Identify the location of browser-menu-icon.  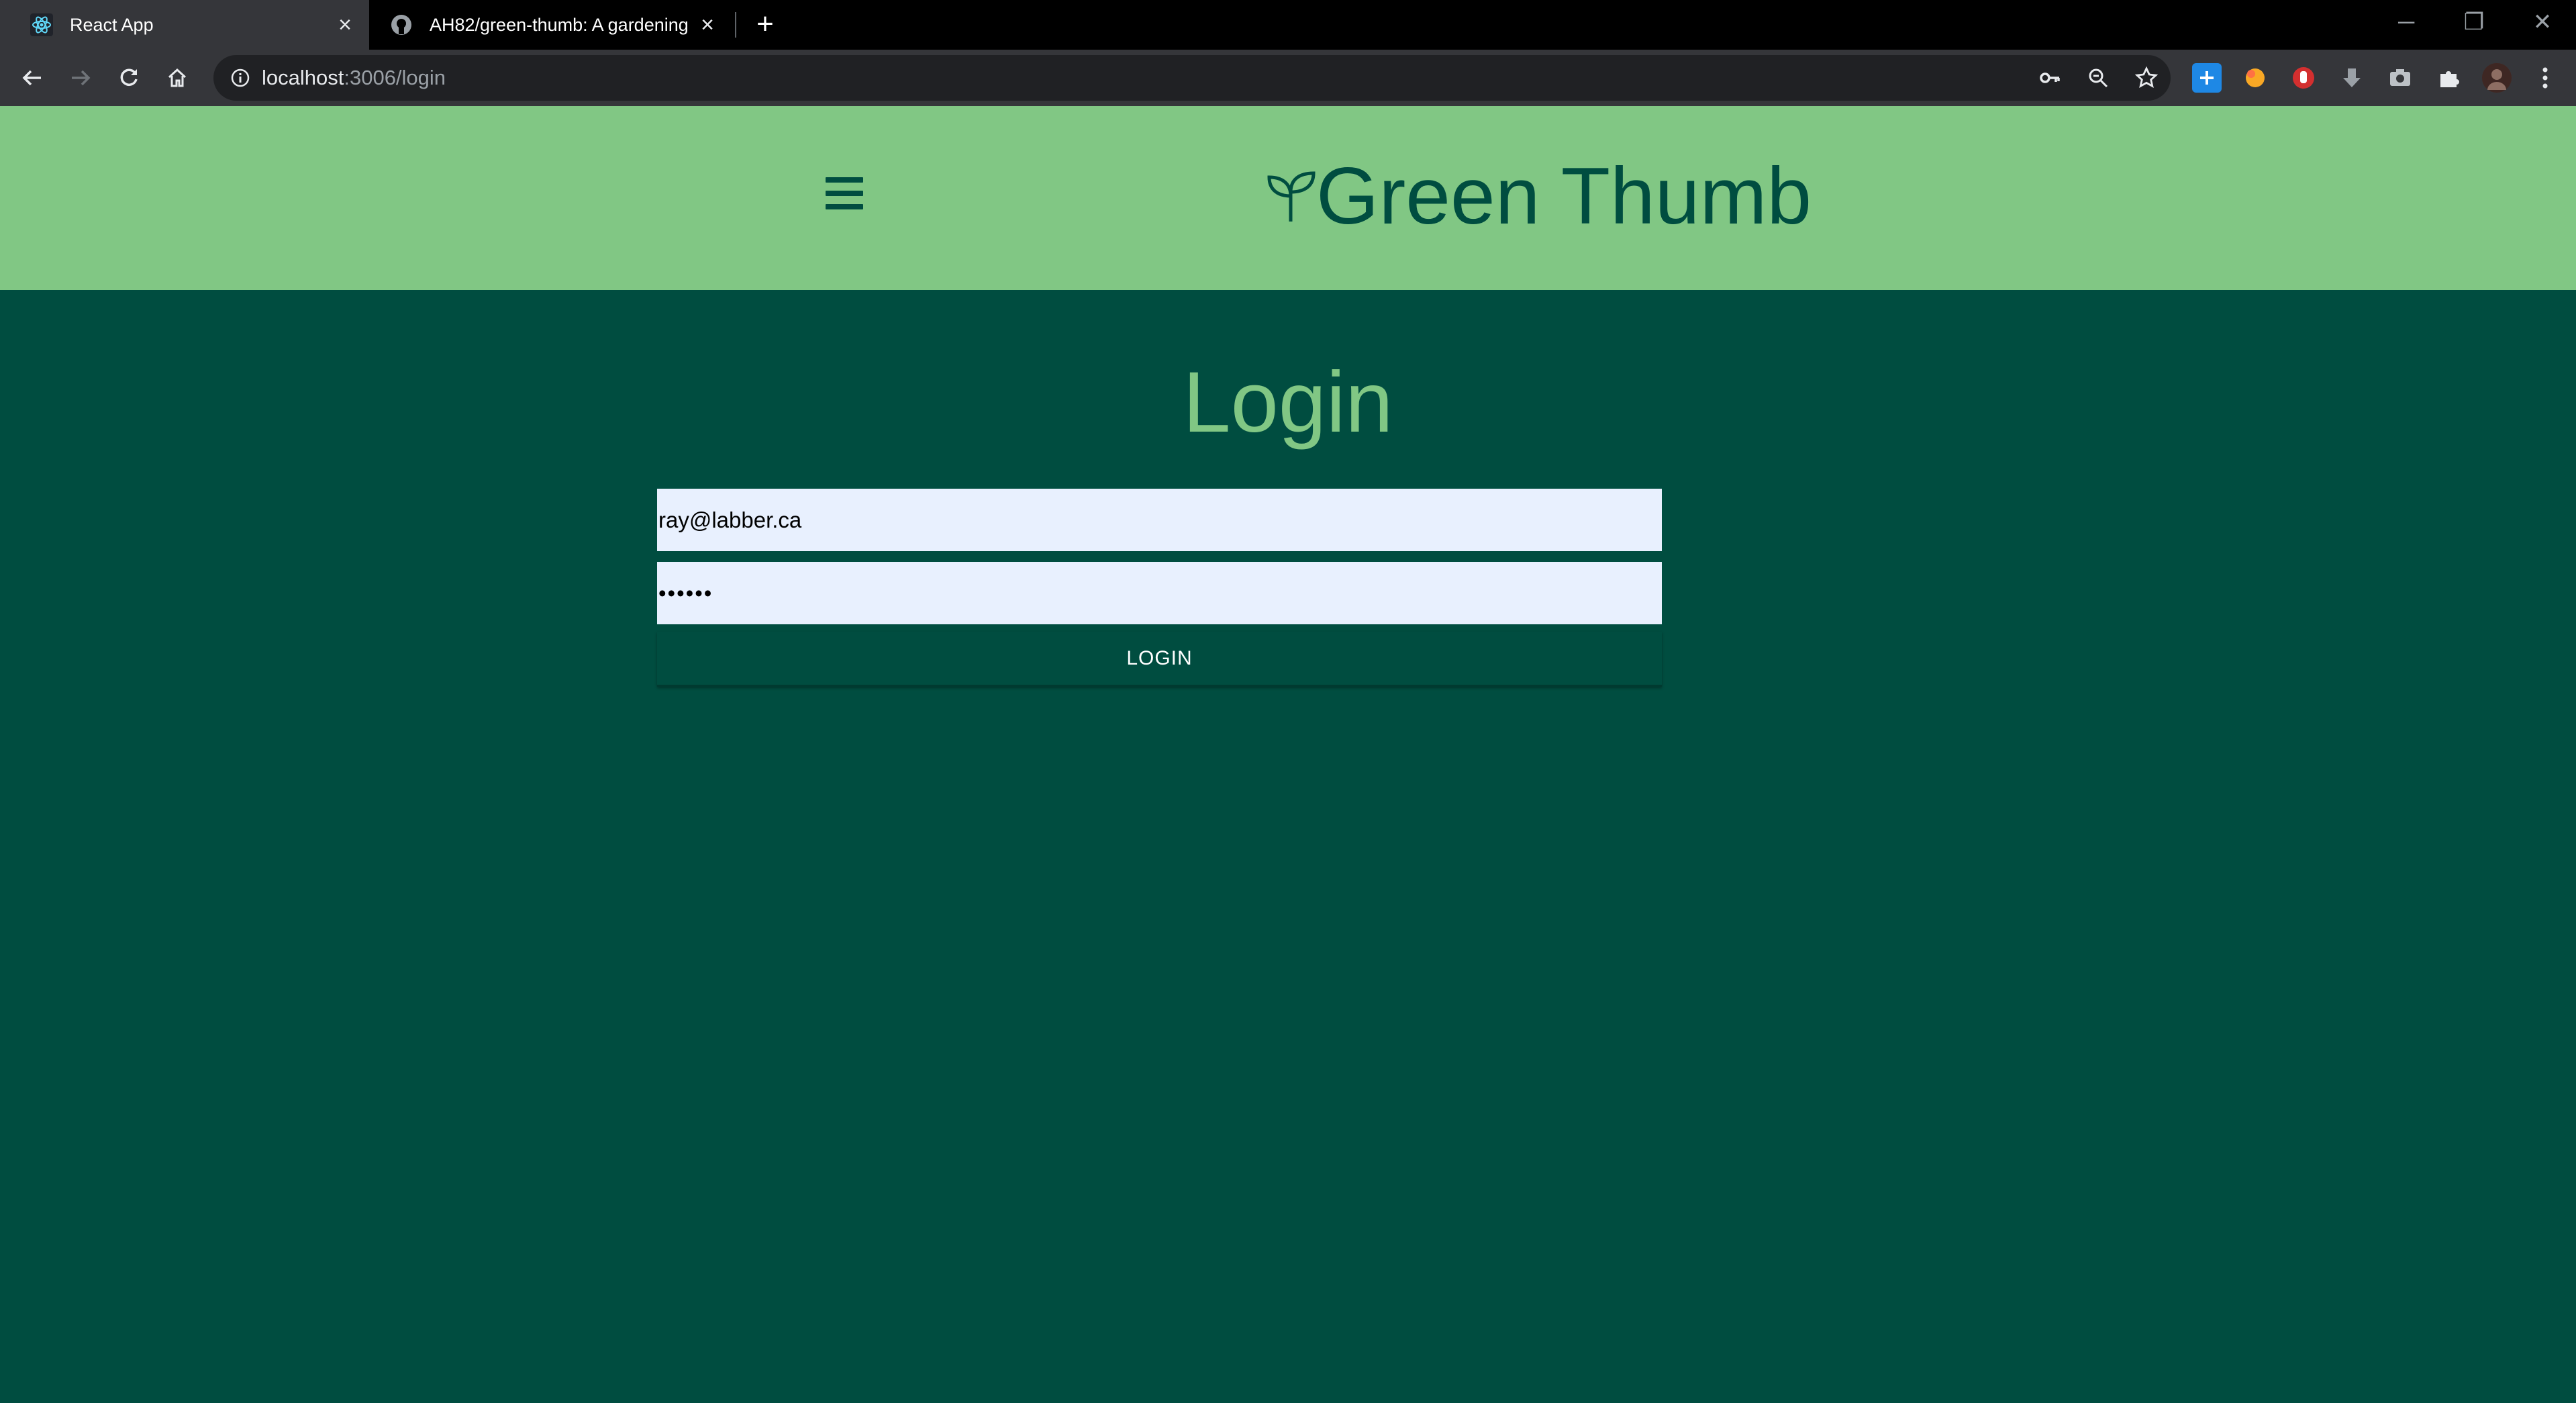
(2545, 78).